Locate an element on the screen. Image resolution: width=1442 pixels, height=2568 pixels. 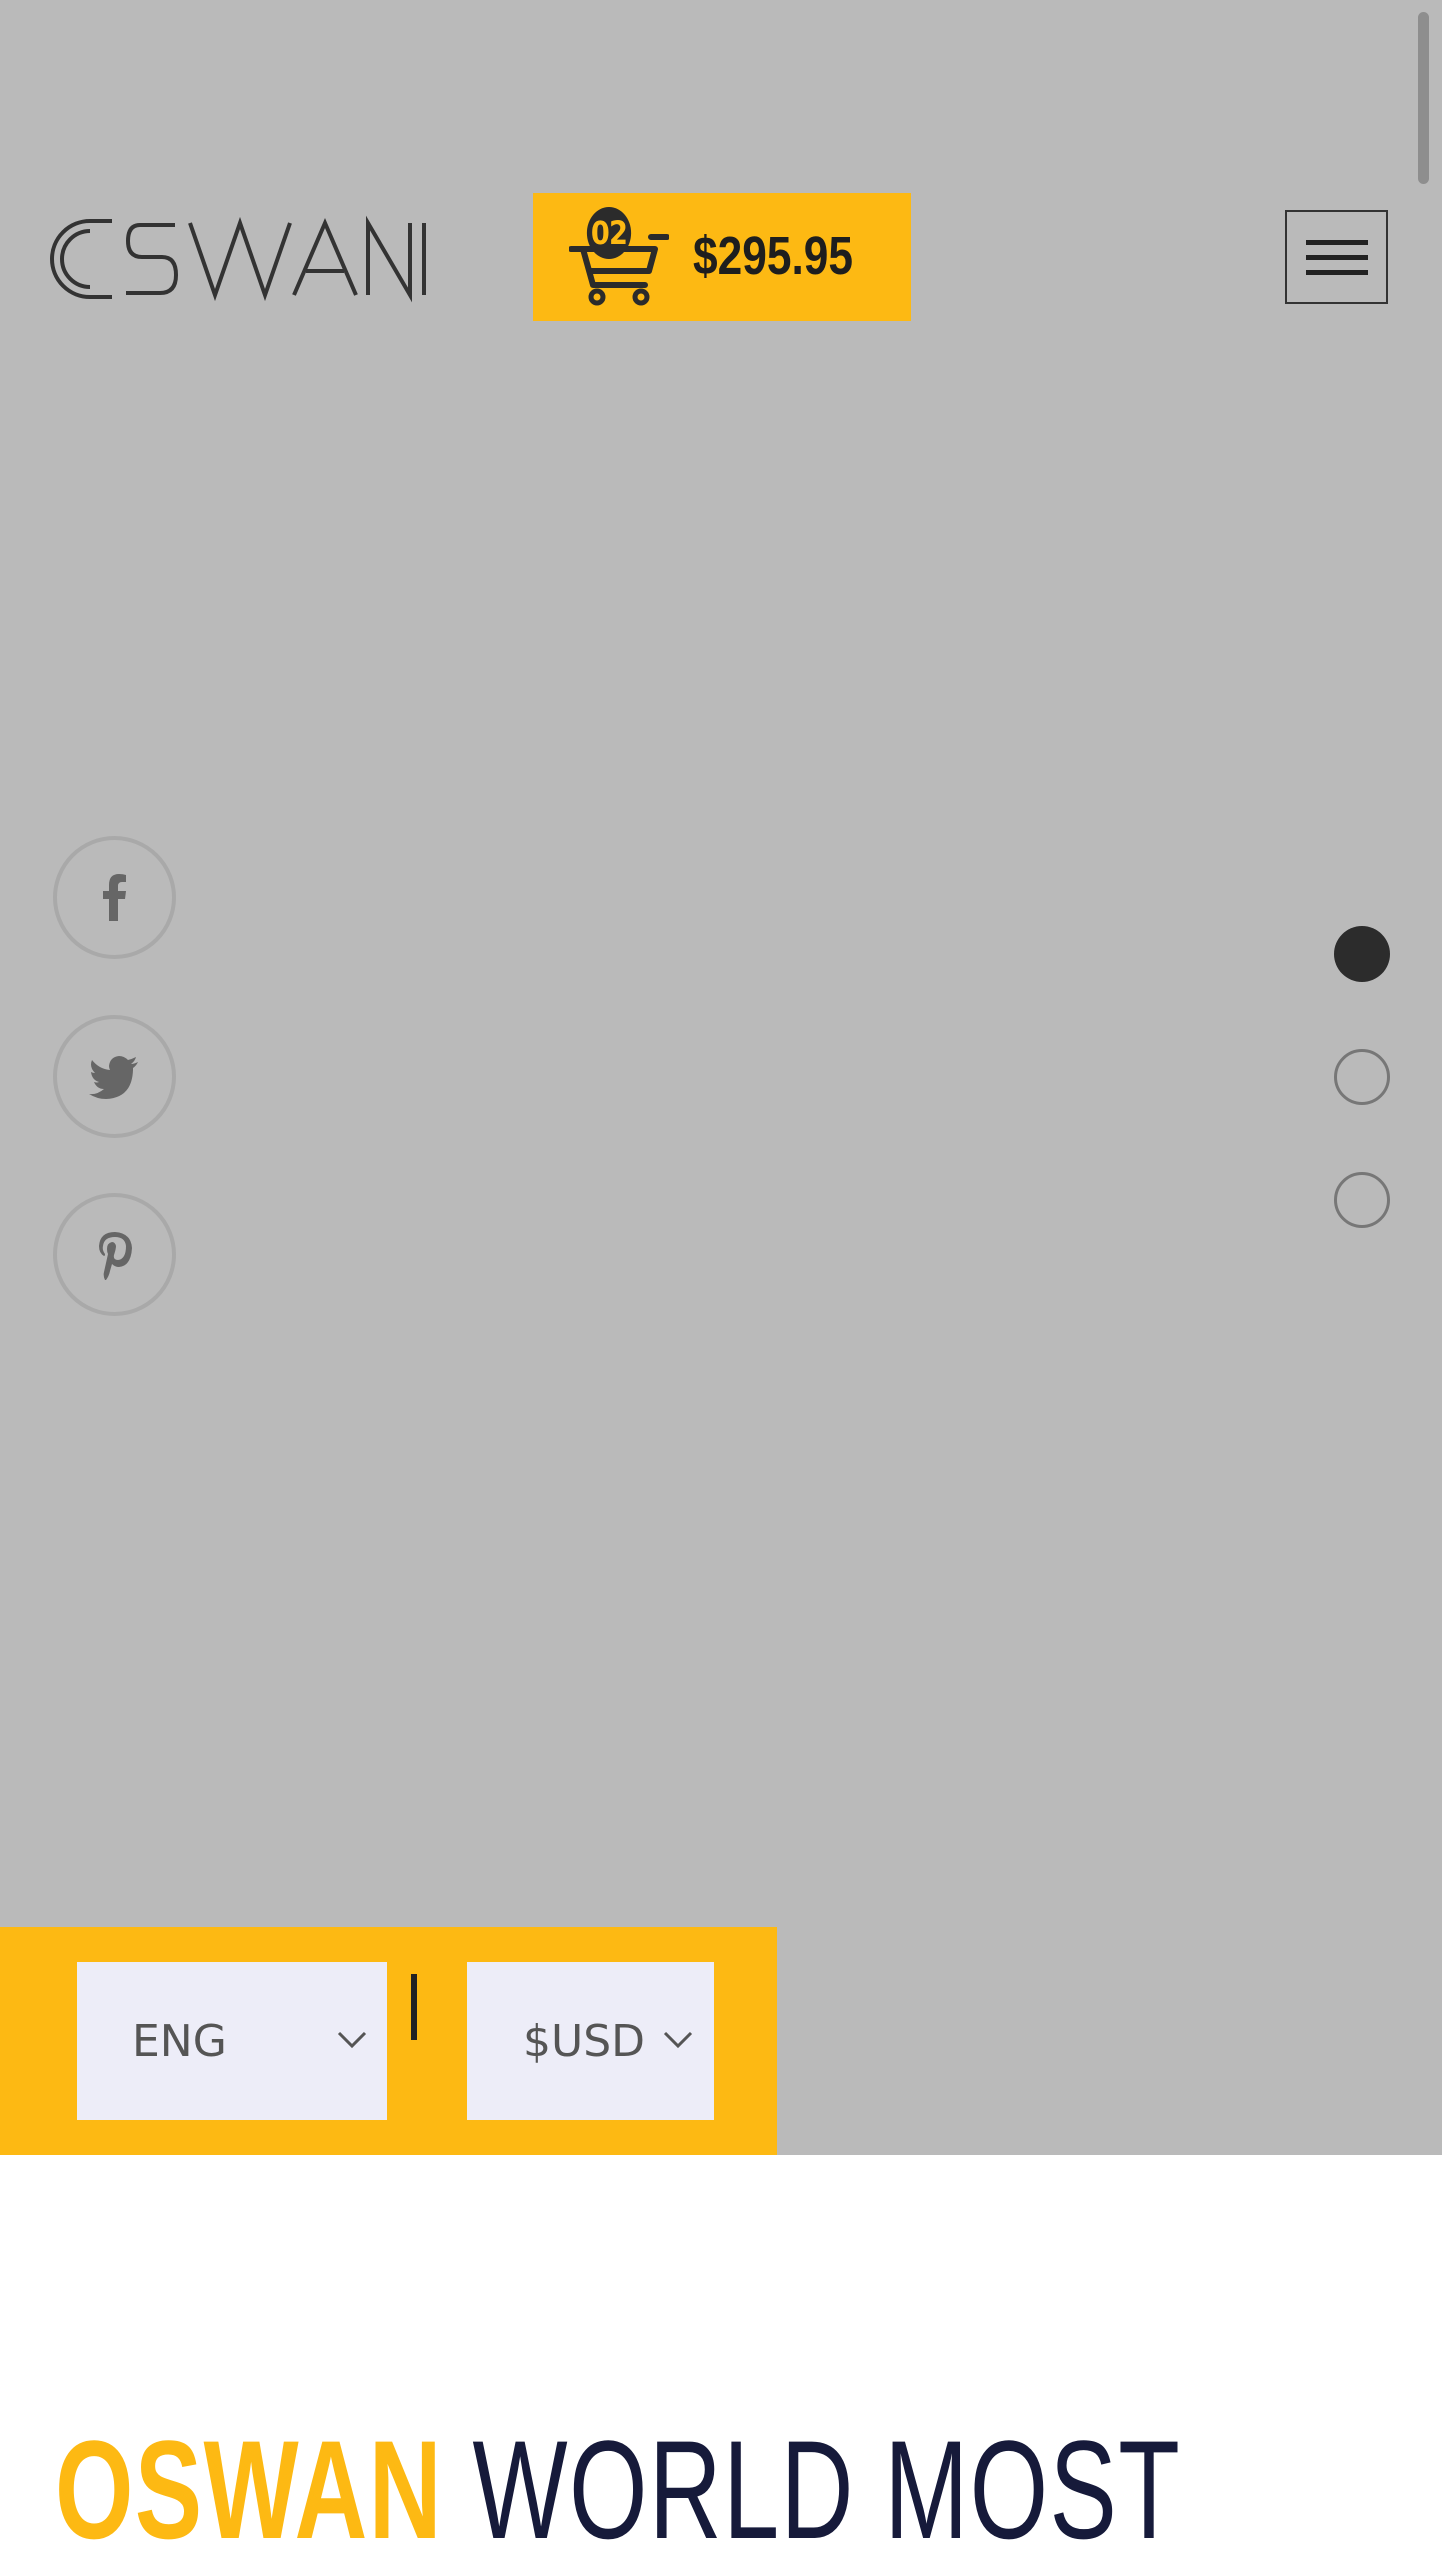
site-logo is located at coordinates (240, 259).